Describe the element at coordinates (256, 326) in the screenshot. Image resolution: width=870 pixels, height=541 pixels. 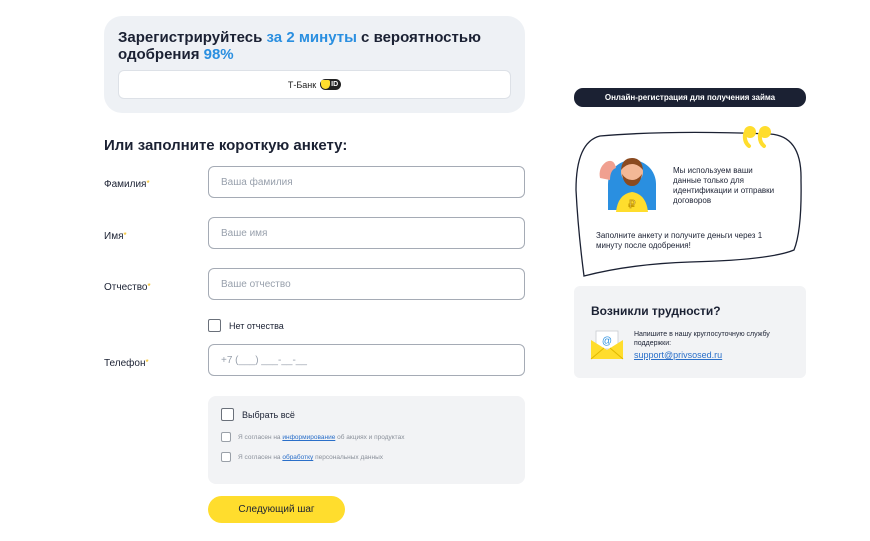
I see `no-patronymic-label: Нет отчества` at that location.